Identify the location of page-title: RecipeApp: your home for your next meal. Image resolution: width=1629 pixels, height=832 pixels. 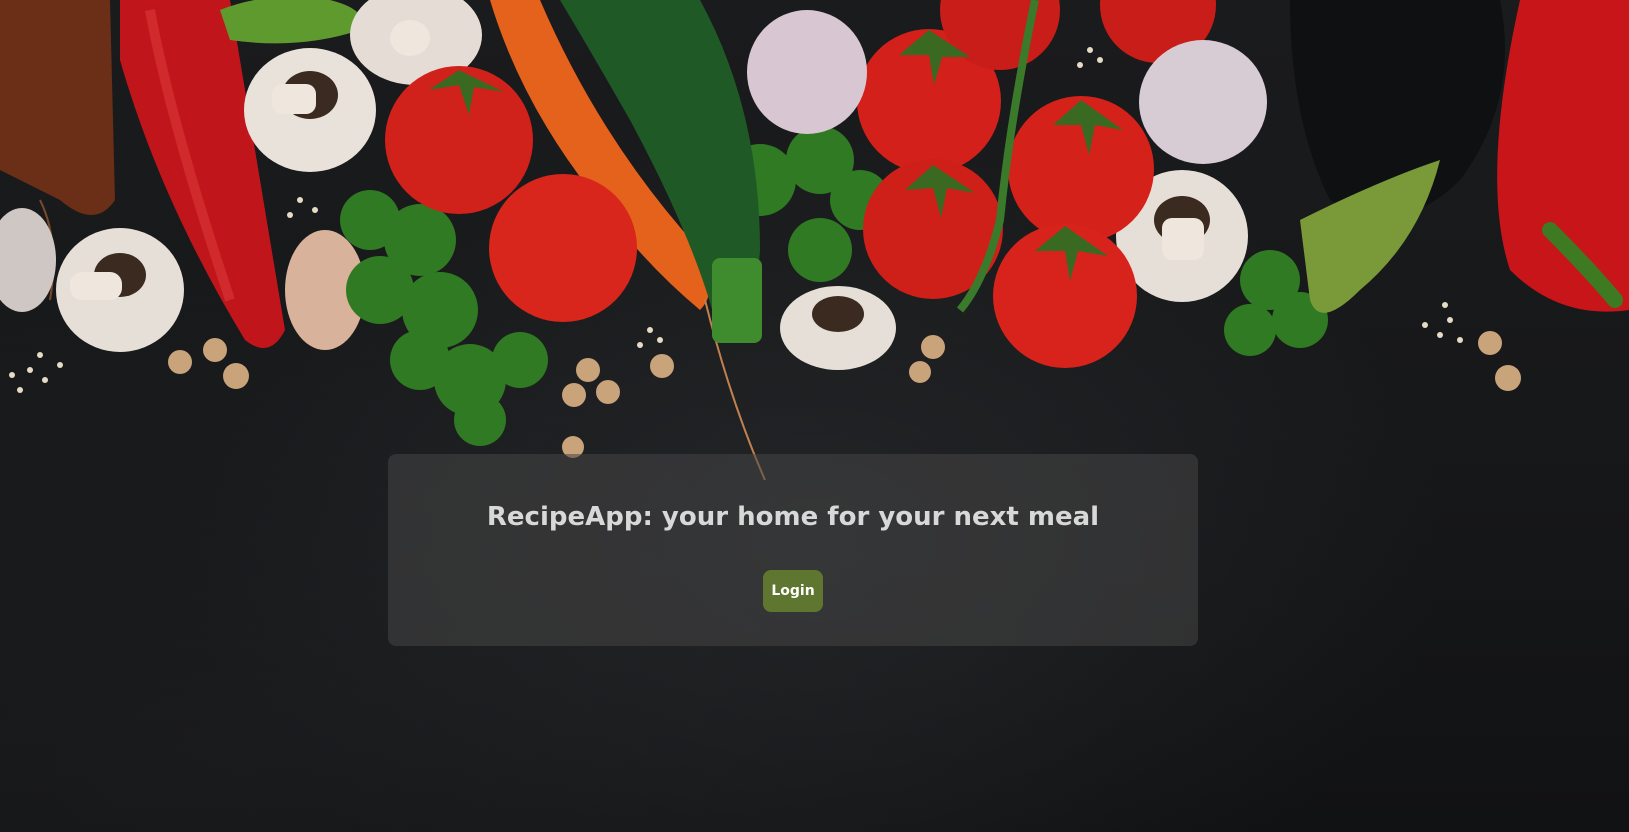
(793, 517).